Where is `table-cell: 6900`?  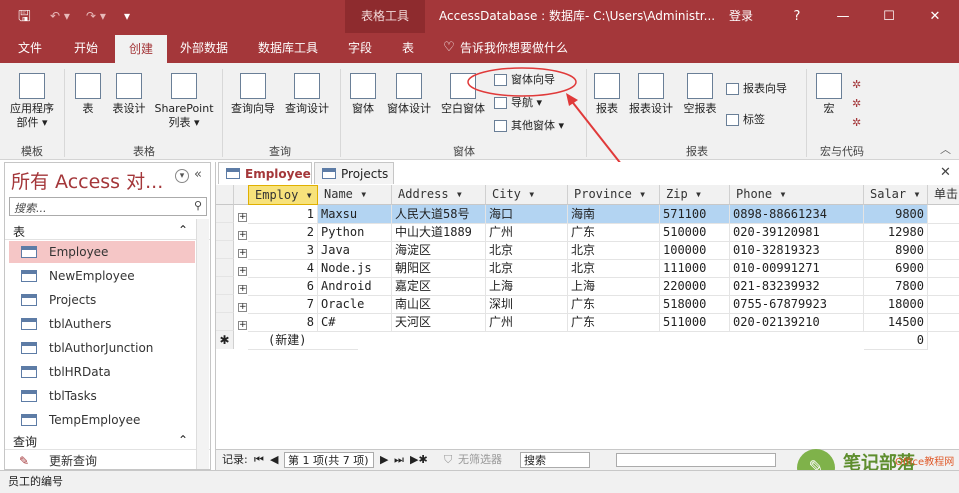
table-cell: 6900 is located at coordinates (896, 268).